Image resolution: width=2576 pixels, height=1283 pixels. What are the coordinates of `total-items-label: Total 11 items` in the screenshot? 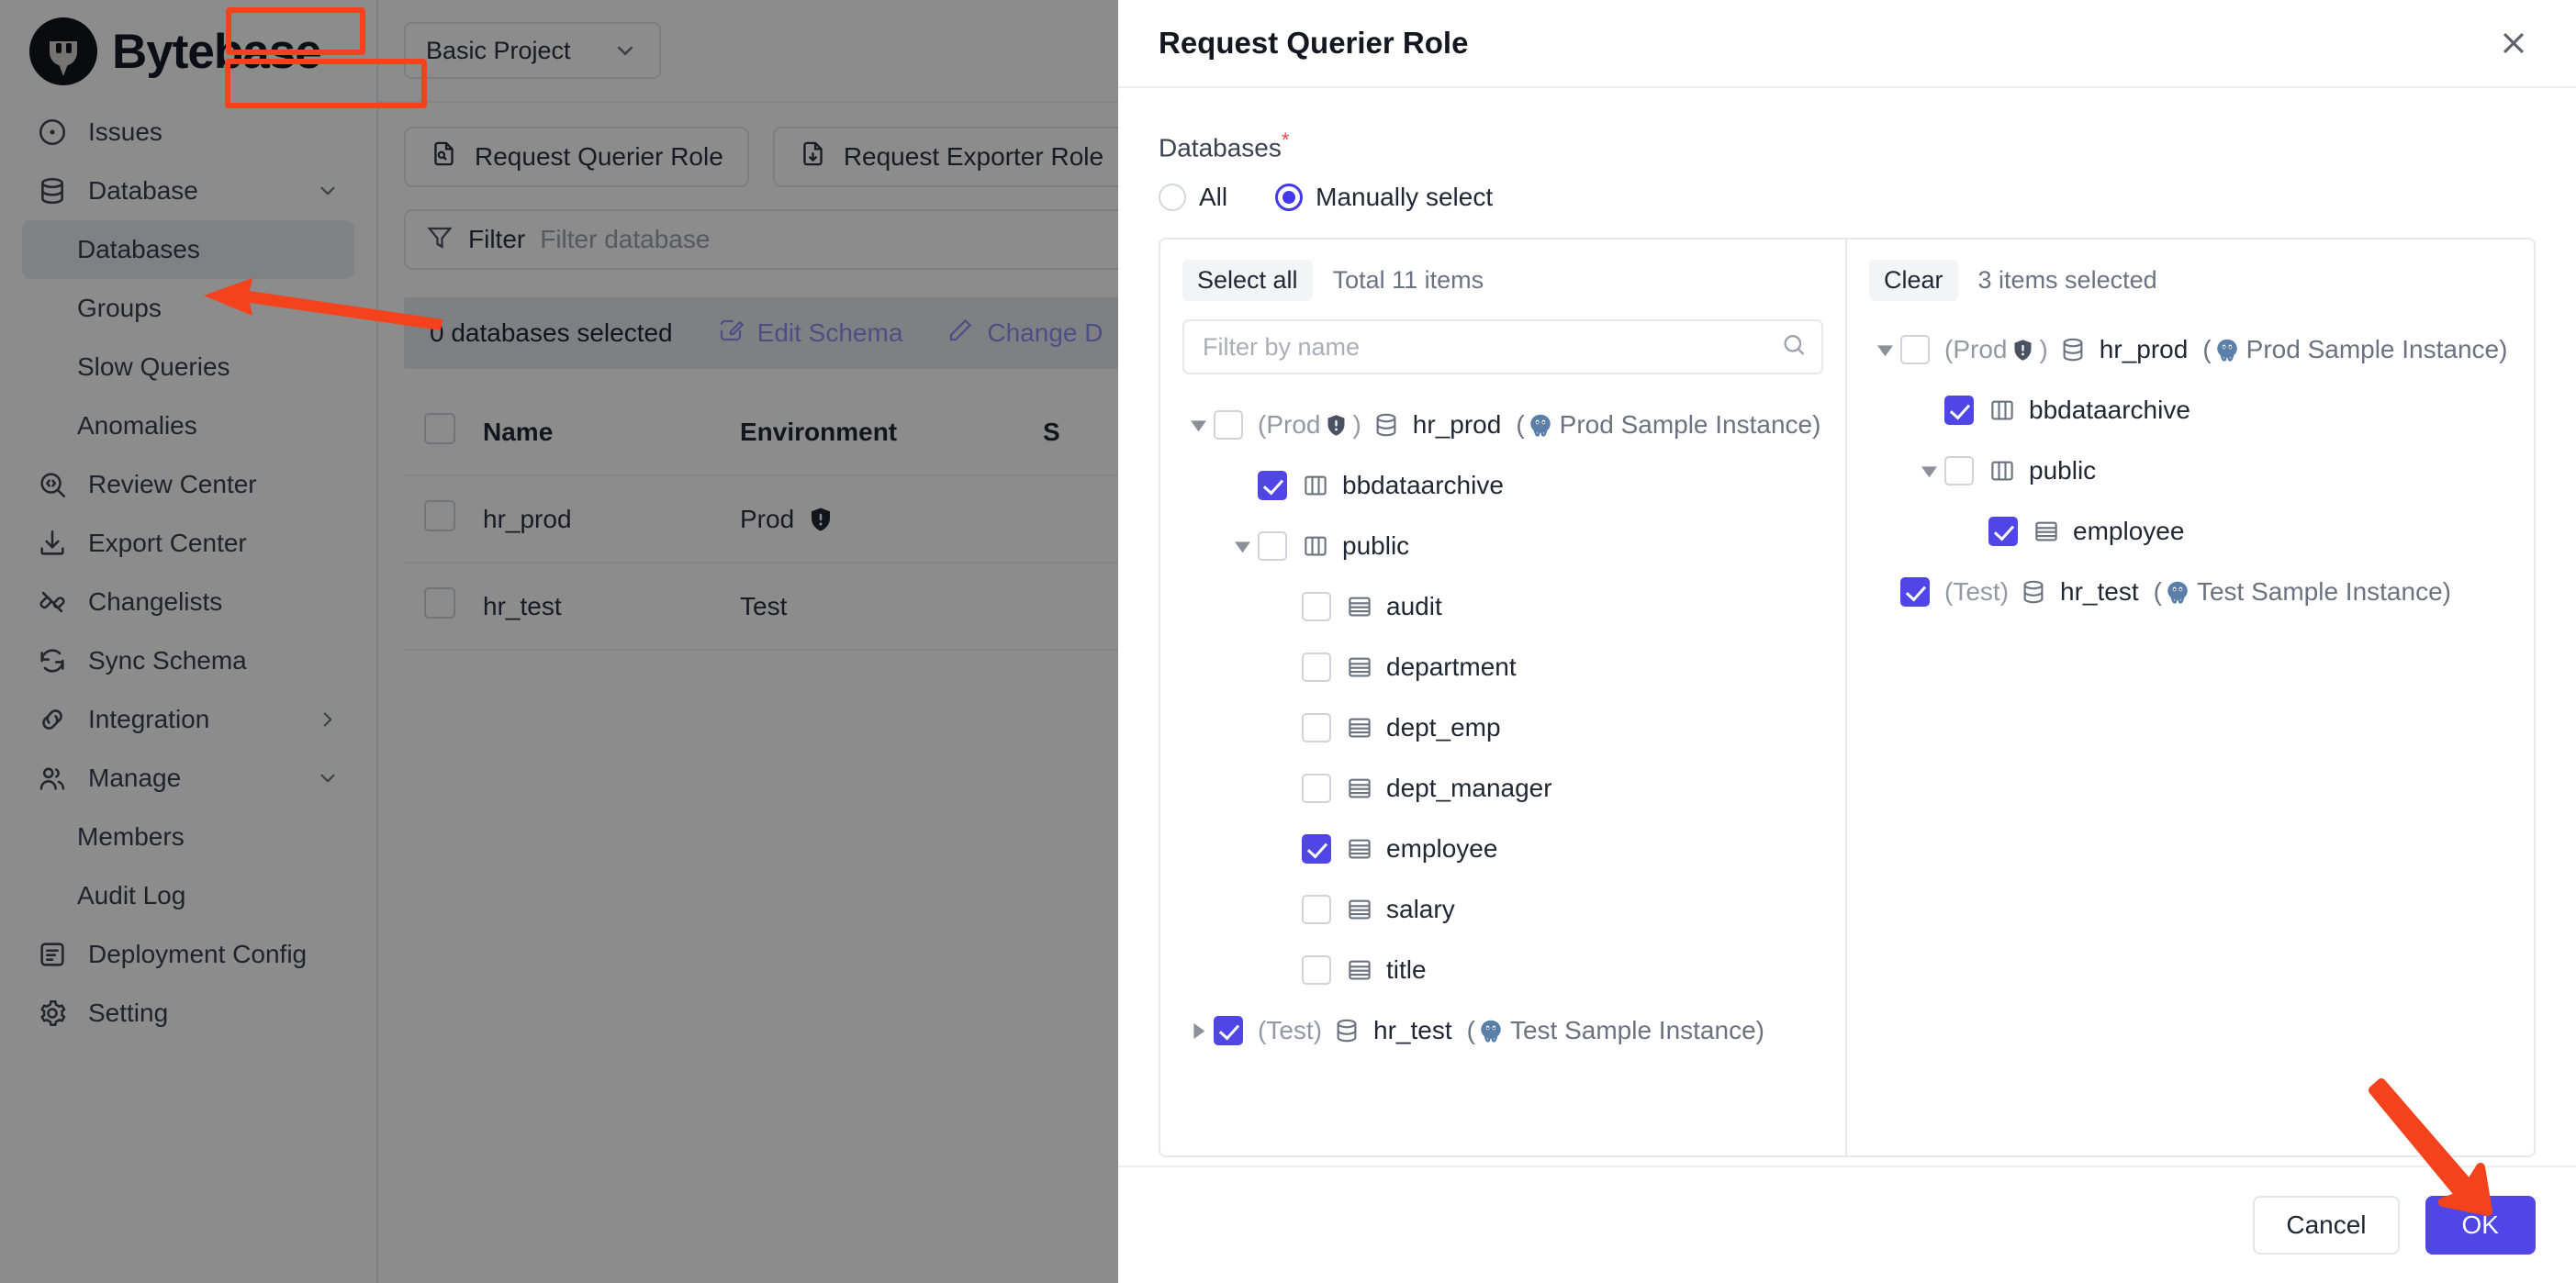 It's located at (1408, 280).